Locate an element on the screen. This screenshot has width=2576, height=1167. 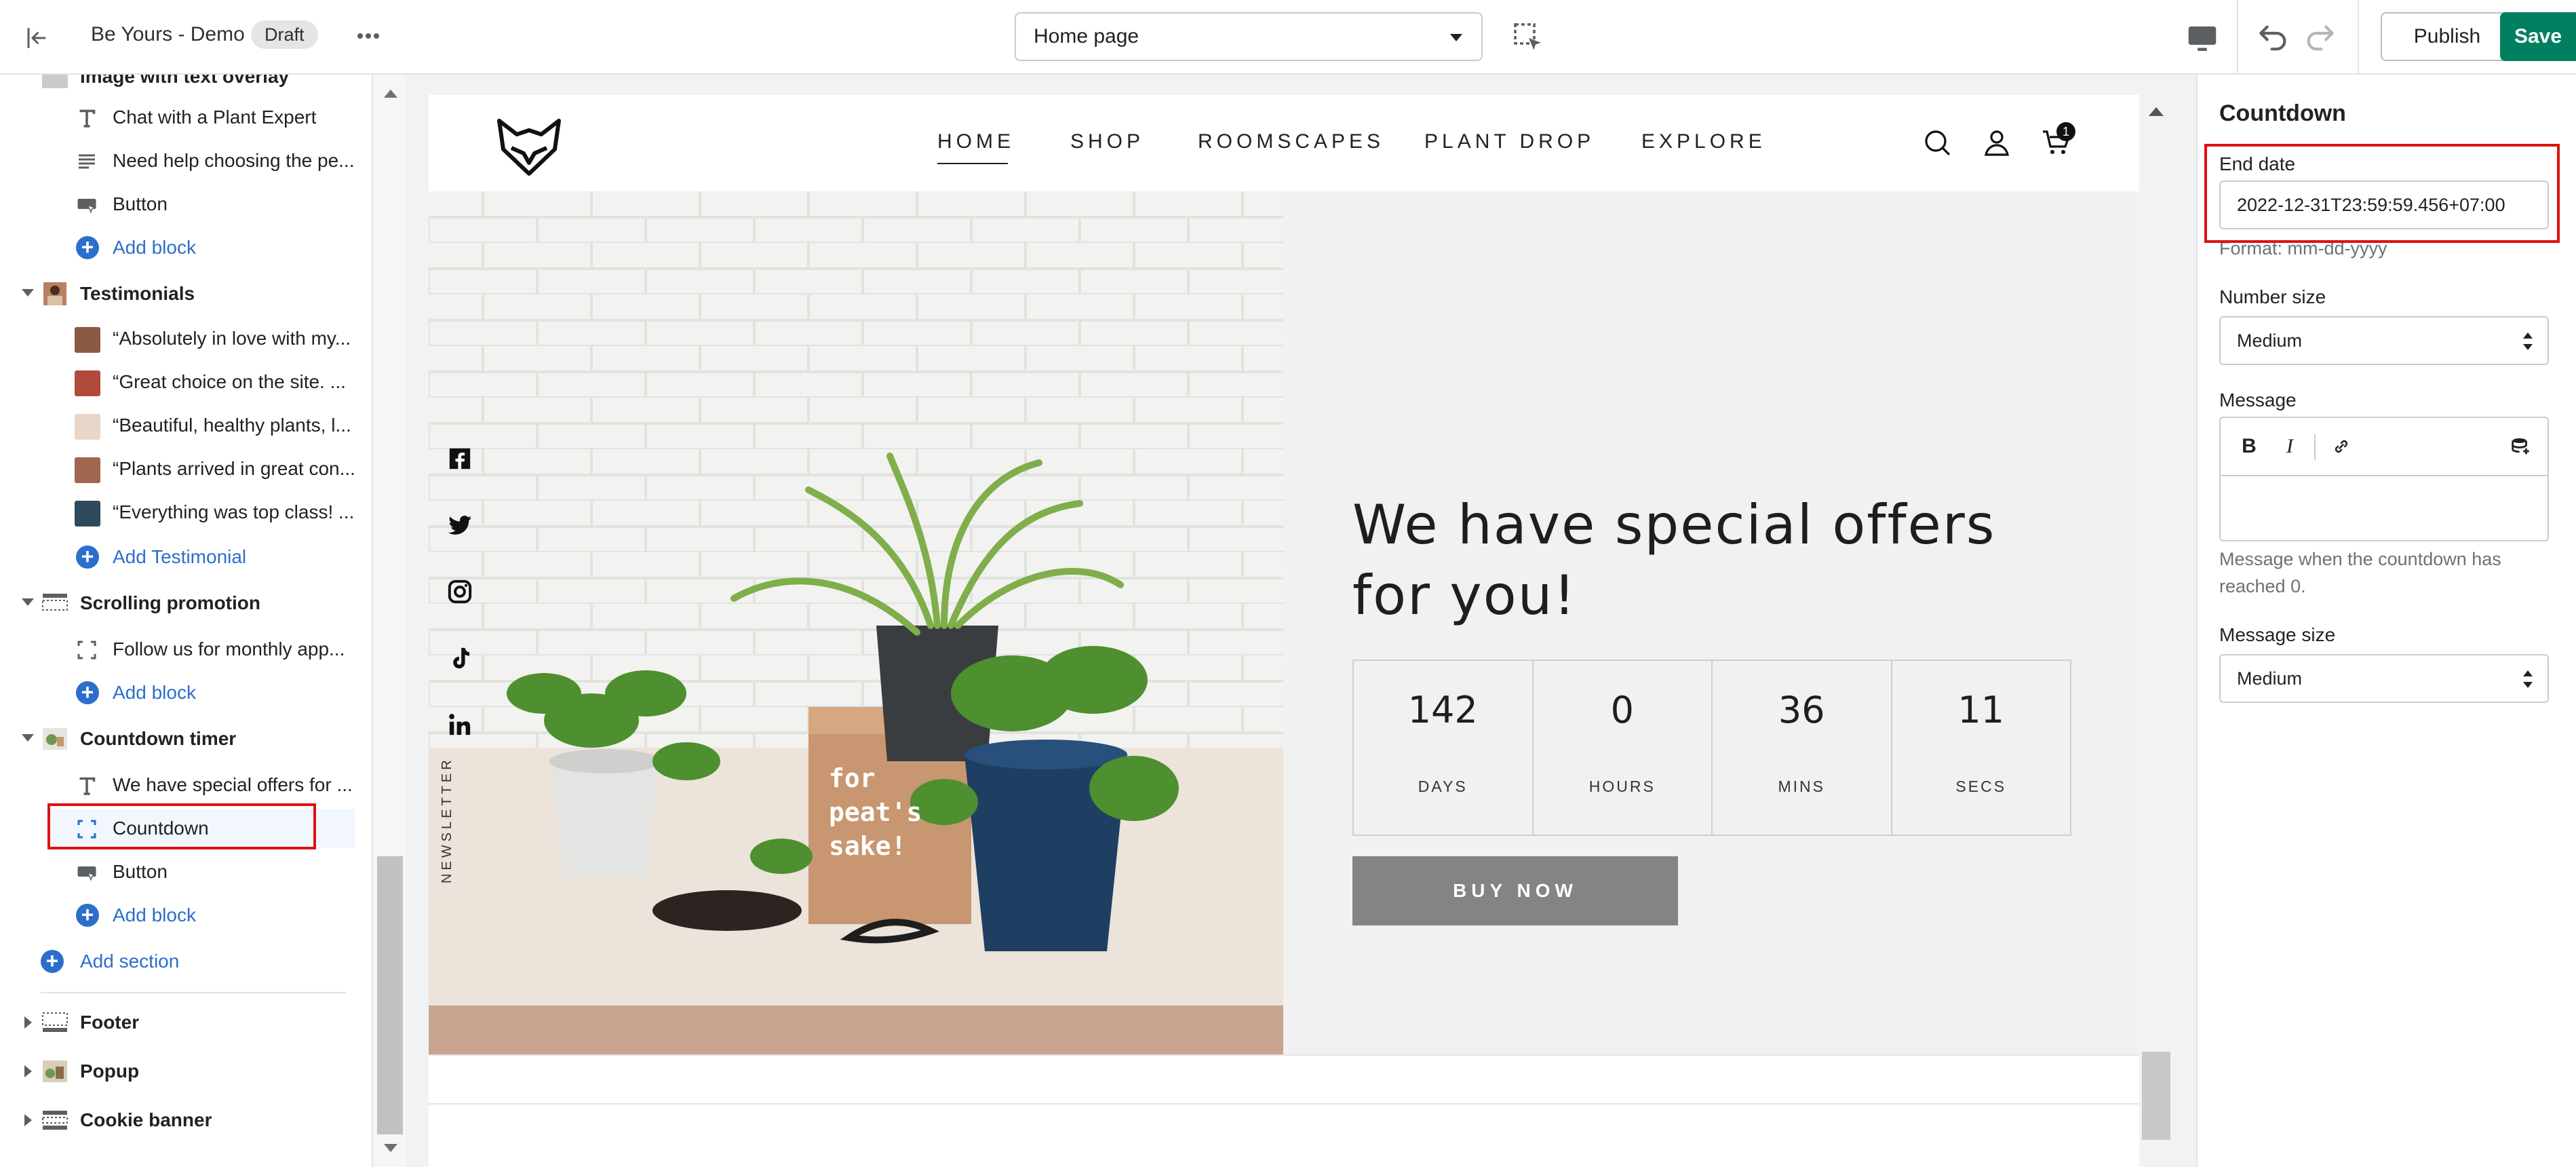
section-scrolling-promotion: Scrolling promotion is located at coordinates (186, 603).